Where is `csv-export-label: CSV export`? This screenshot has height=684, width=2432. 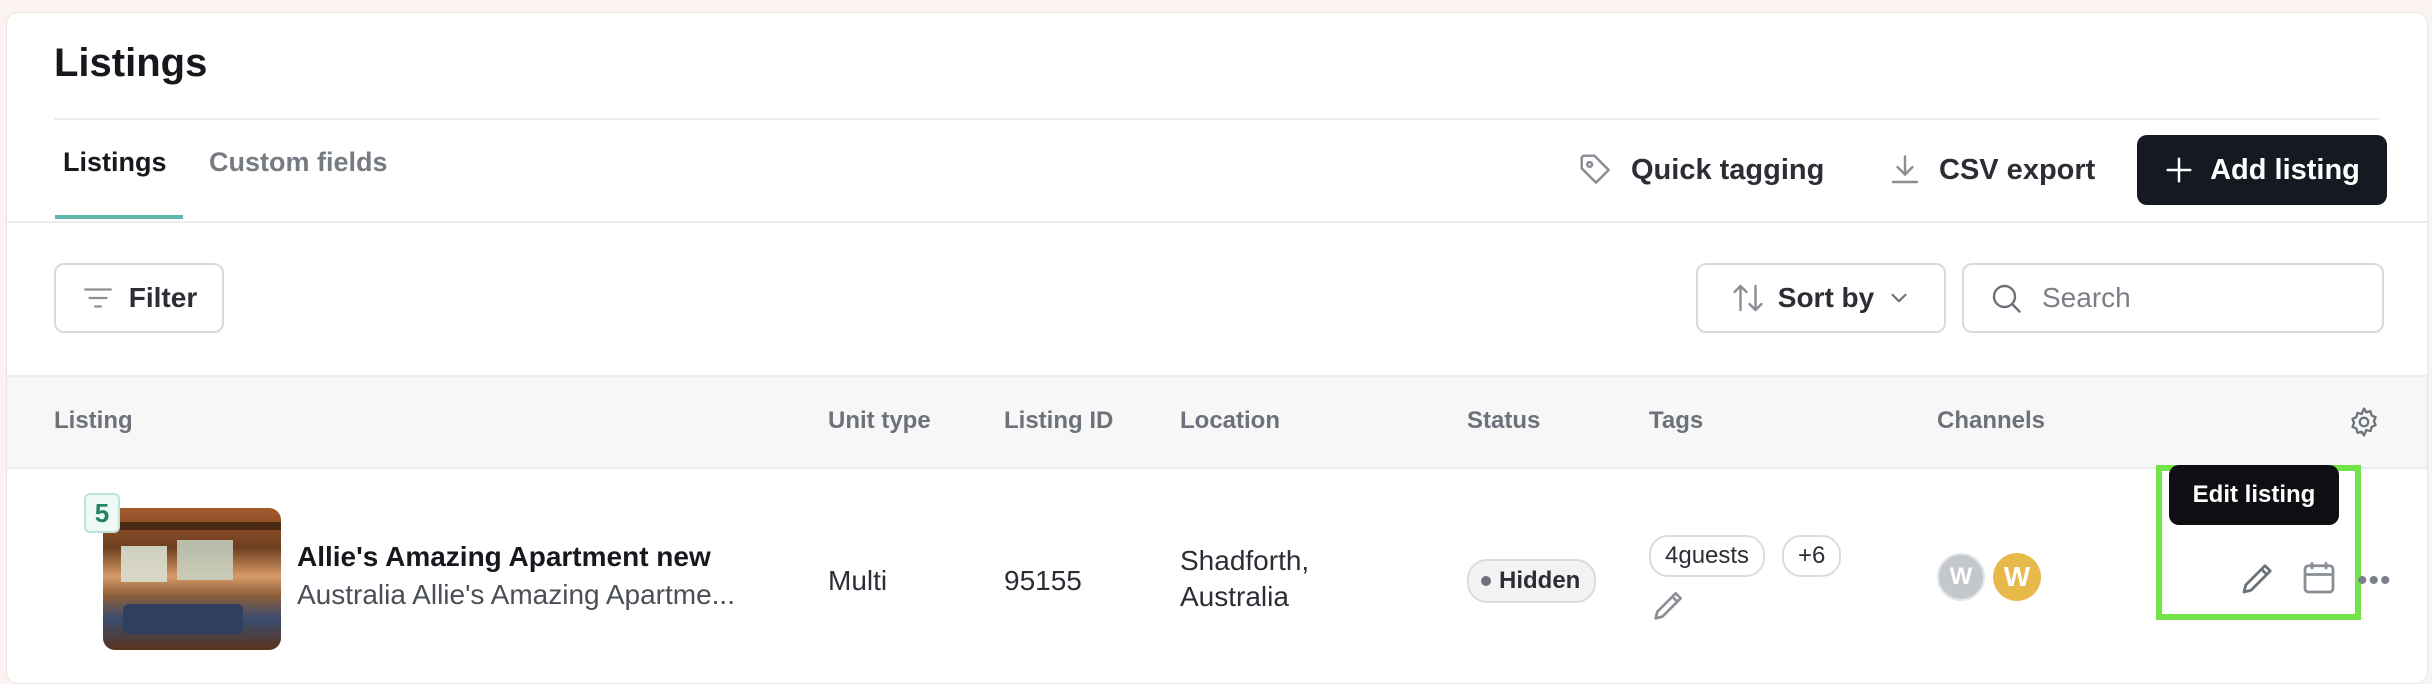
csv-export-label: CSV export is located at coordinates (2017, 169).